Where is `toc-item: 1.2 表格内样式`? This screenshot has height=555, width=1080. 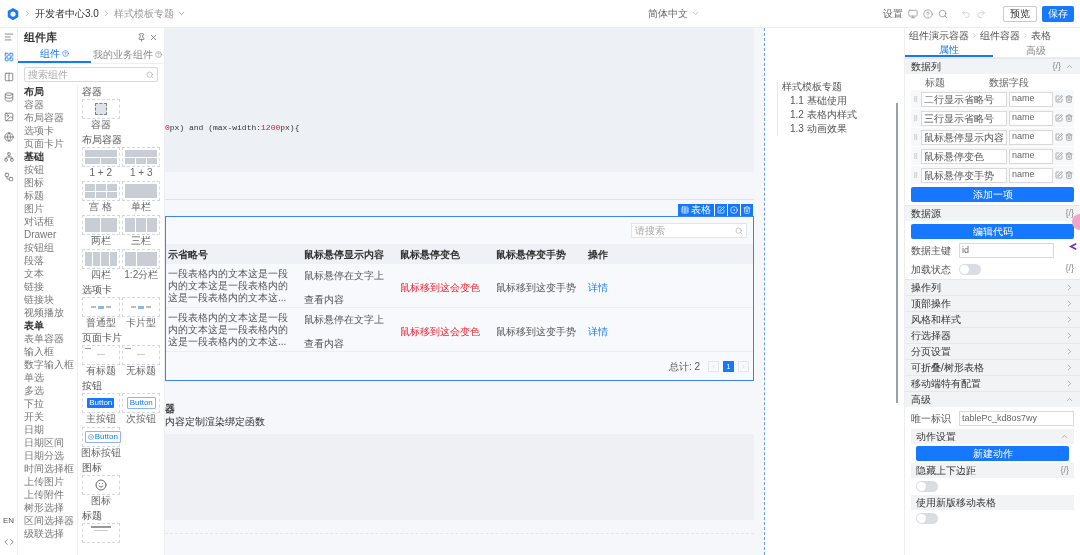 toc-item: 1.2 表格内样式 is located at coordinates (823, 115).